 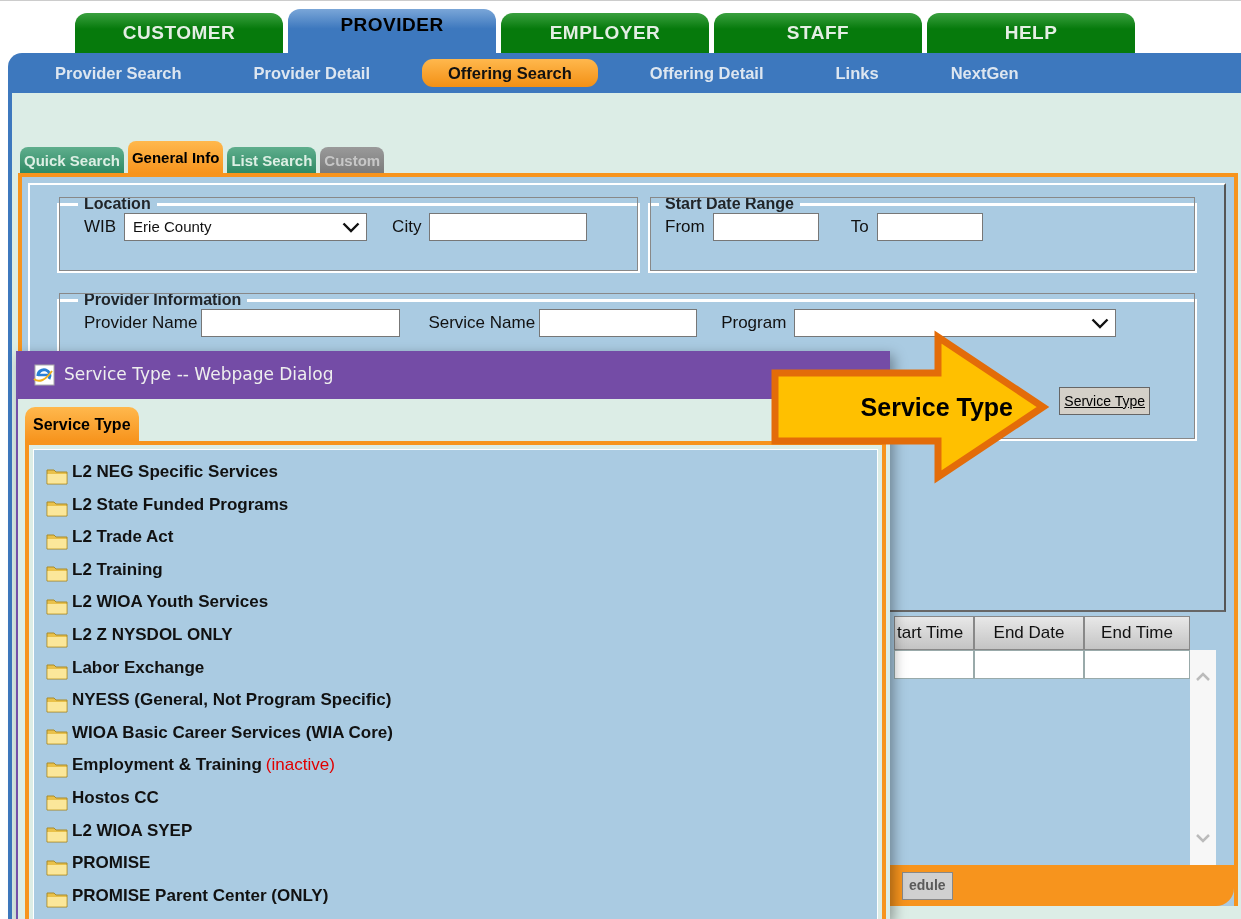 I want to click on tree-item: L2 NEG Specific Services, so click(x=461, y=468).